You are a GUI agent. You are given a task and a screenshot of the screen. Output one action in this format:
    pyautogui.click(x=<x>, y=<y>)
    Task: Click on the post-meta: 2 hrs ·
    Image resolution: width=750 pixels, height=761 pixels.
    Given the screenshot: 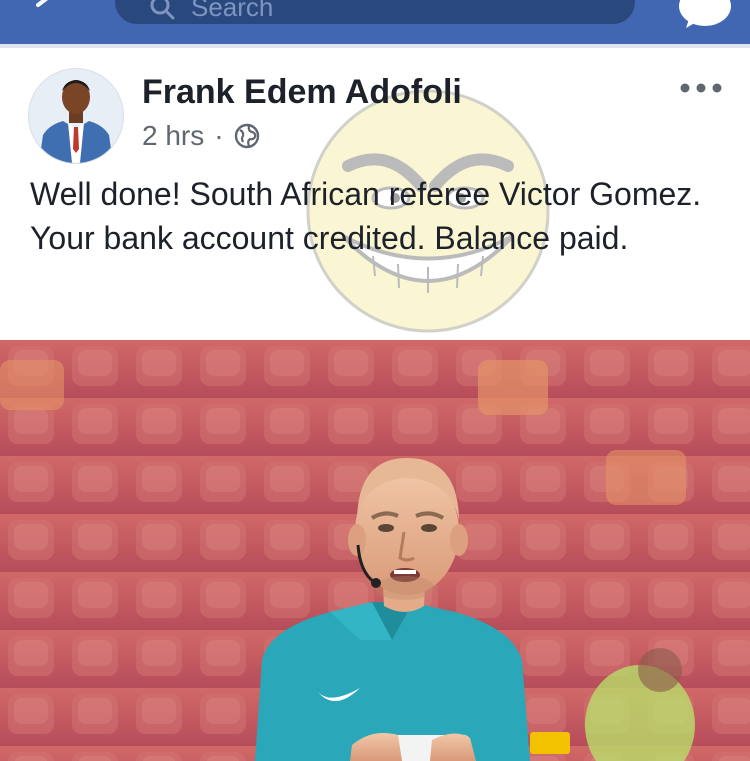 What is the action you would take?
    pyautogui.click(x=201, y=136)
    